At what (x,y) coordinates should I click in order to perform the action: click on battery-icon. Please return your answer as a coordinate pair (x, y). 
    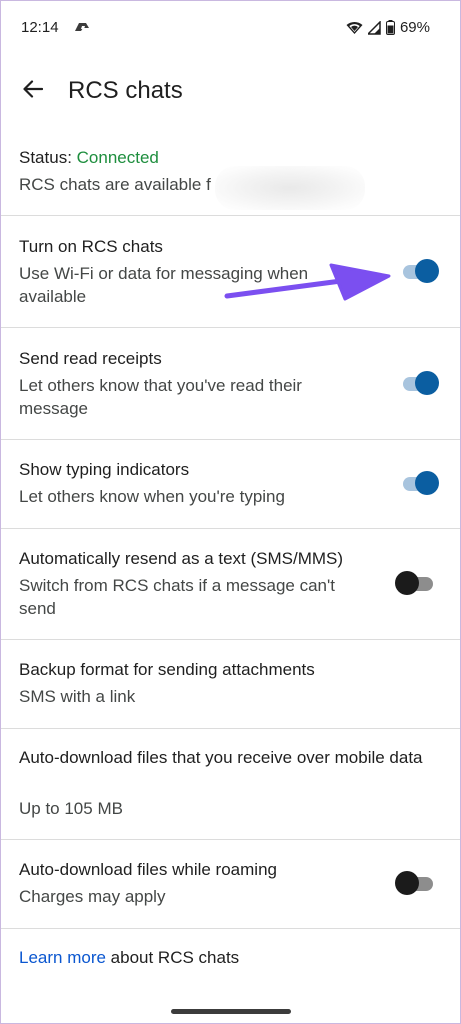
    Looking at the image, I should click on (390, 27).